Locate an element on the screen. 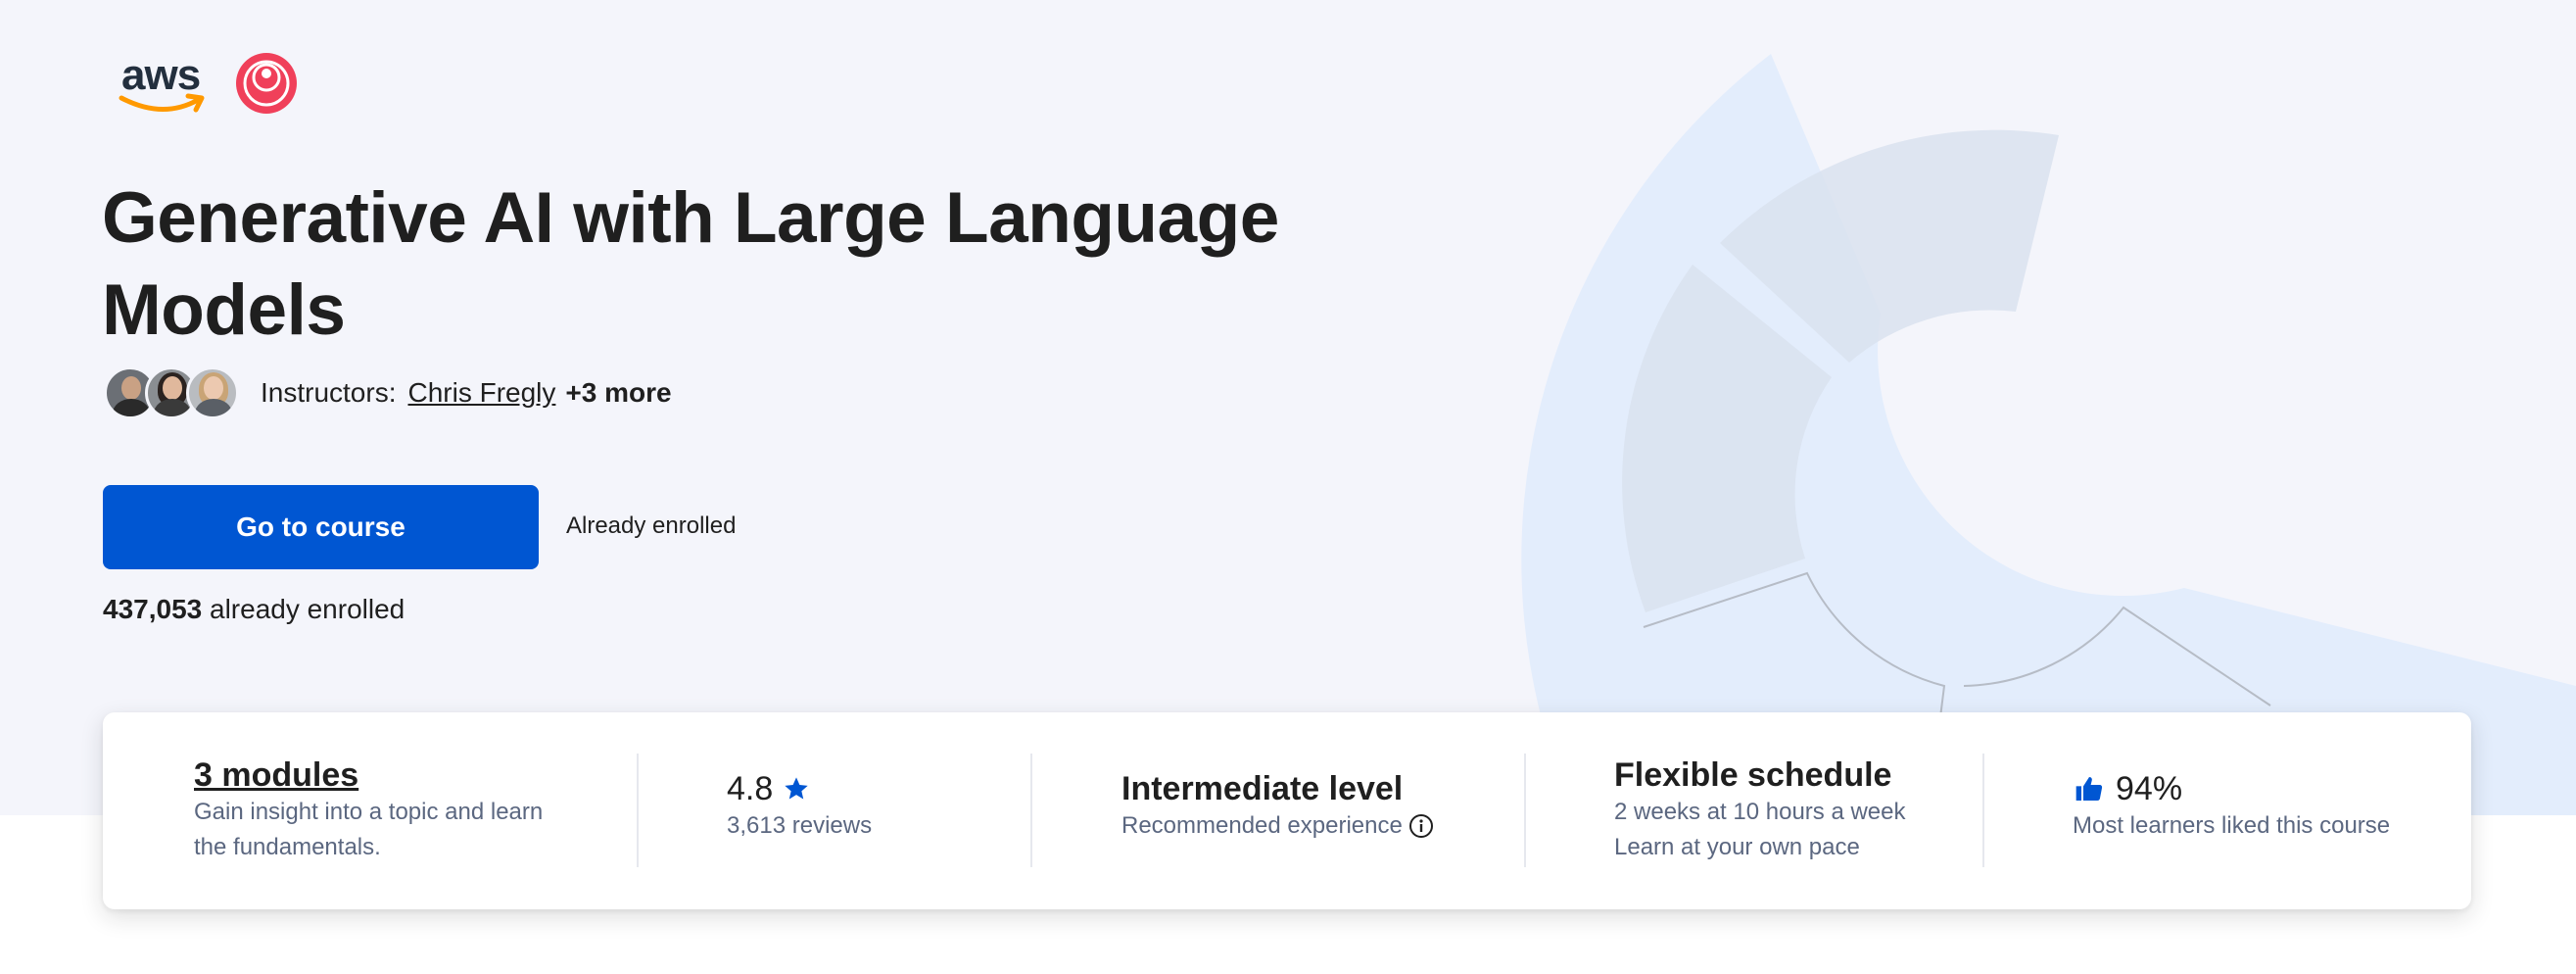 Image resolution: width=2576 pixels, height=974 pixels. modules-desc-line1: Gain insight into a topic and learn is located at coordinates (369, 812).